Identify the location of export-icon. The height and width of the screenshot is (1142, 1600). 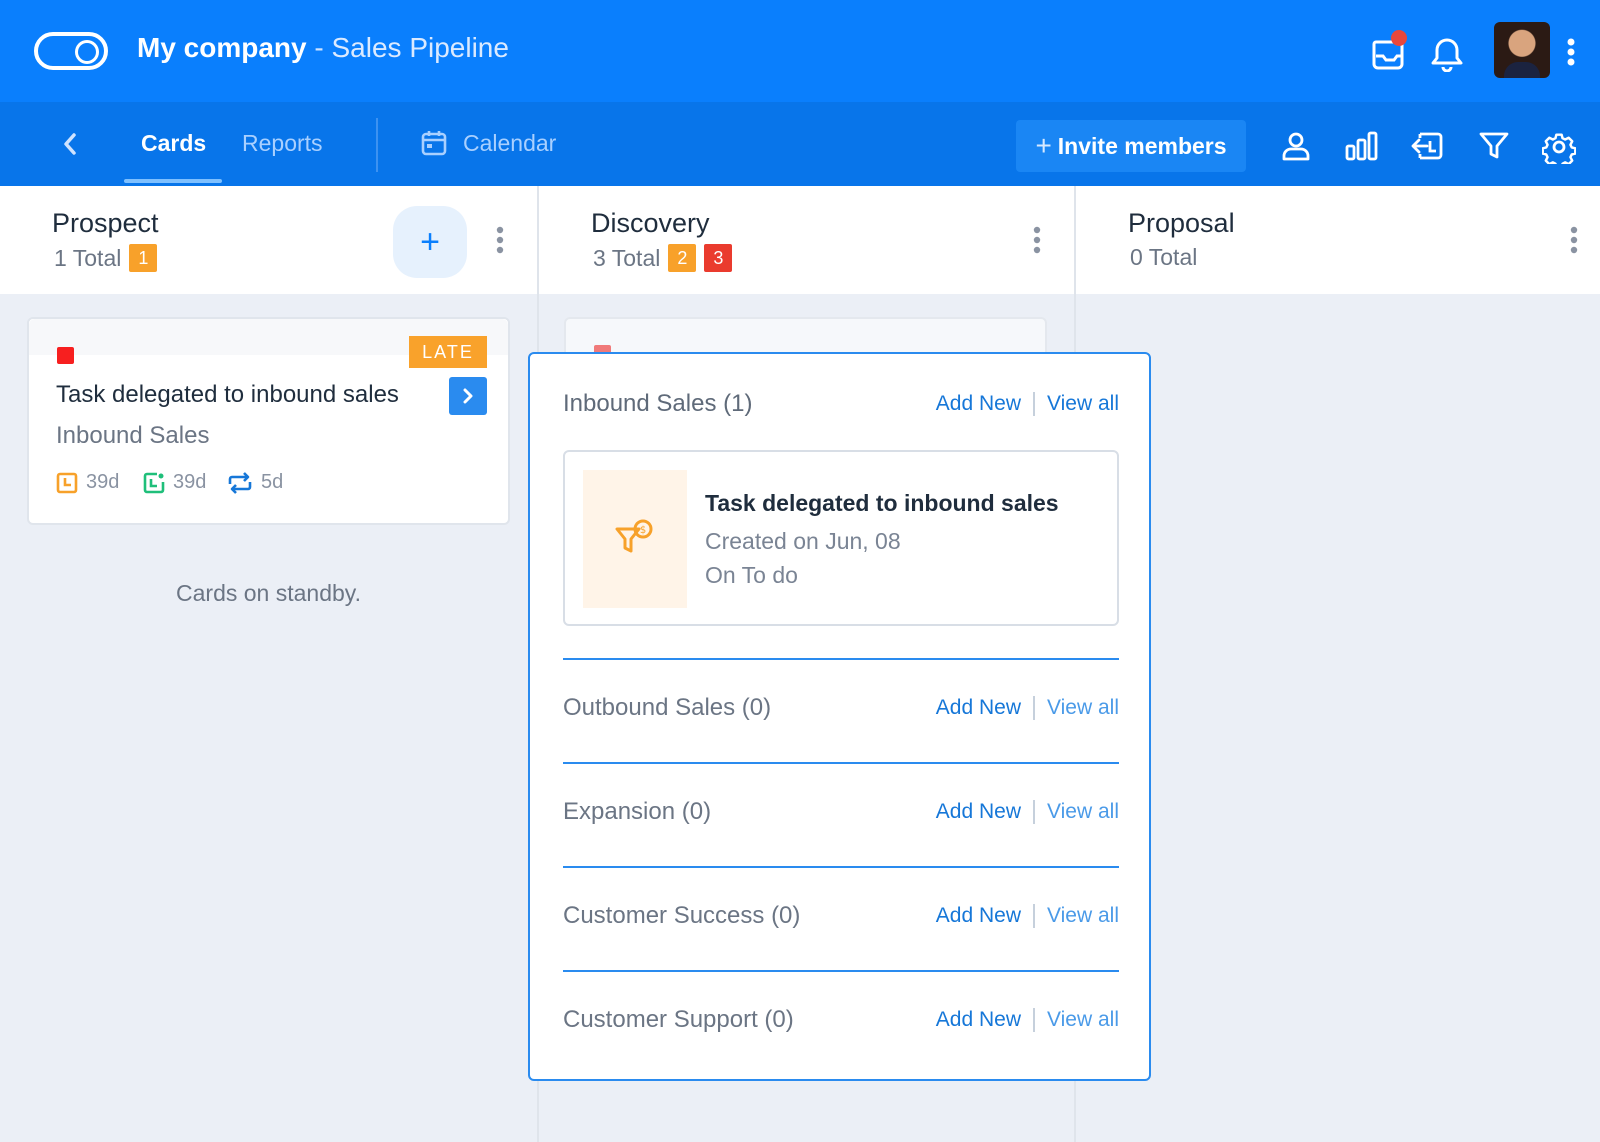
(1427, 146).